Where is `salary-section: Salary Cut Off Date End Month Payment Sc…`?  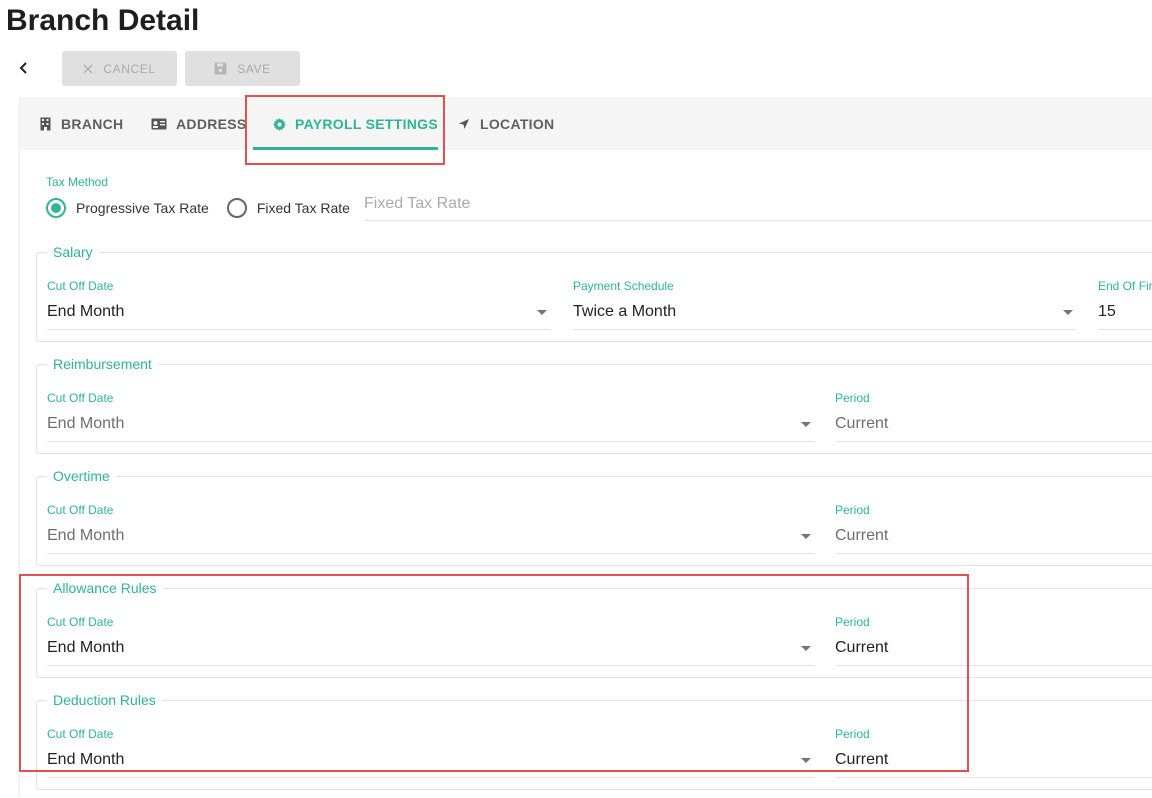 salary-section: Salary Cut Off Date End Month Payment Sc… is located at coordinates (594, 293).